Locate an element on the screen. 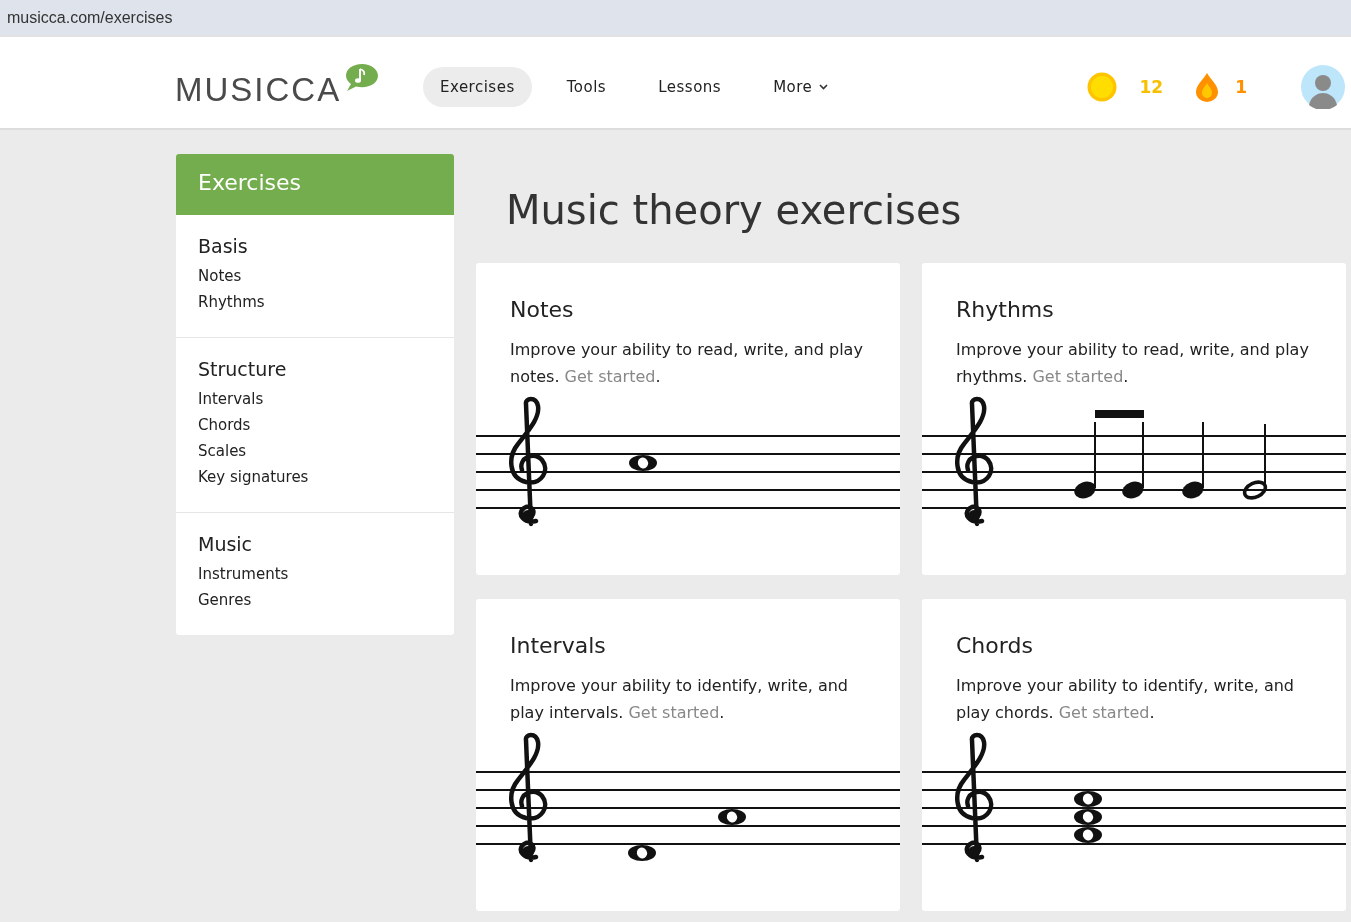  sidebar-link: Instruments is located at coordinates (315, 574).